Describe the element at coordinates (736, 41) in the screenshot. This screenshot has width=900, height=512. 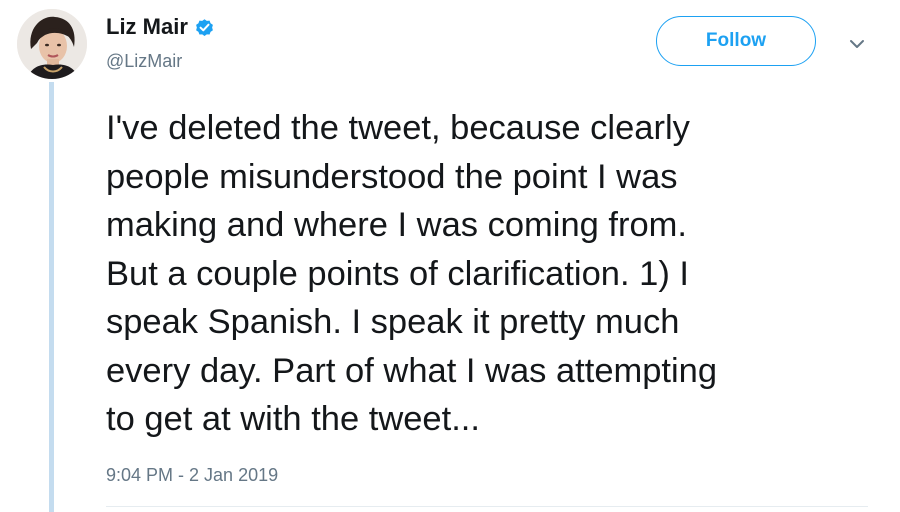
I see `follow-button: Follow` at that location.